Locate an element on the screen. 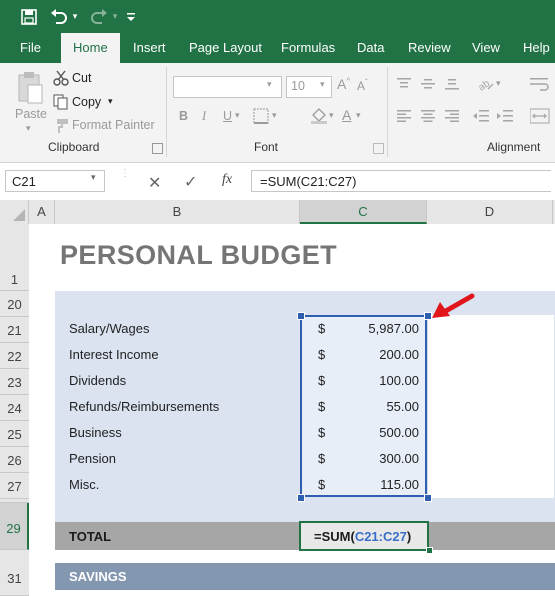 The height and width of the screenshot is (596, 555). align-left-icon is located at coordinates (404, 116).